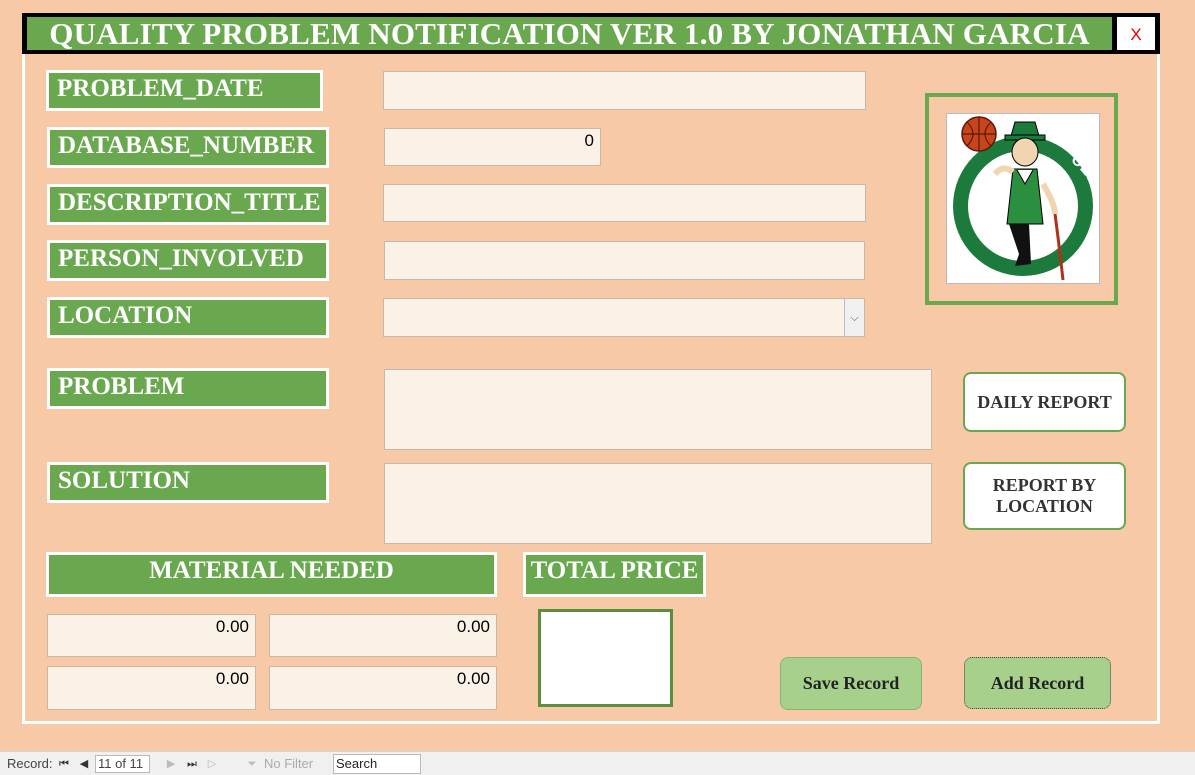  Describe the element at coordinates (624, 90) in the screenshot. I see `problem-date-field` at that location.